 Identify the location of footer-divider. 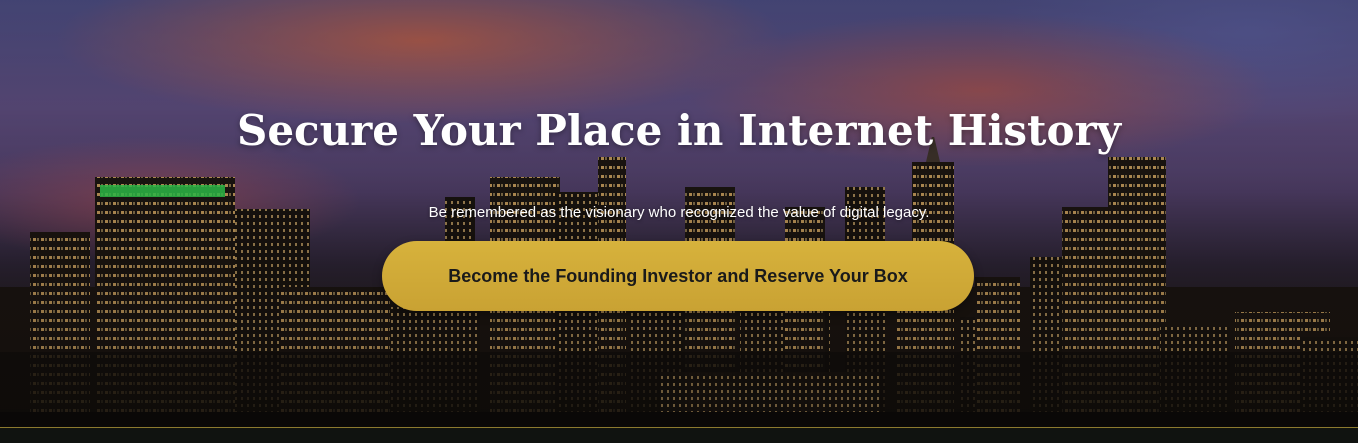
(679, 435).